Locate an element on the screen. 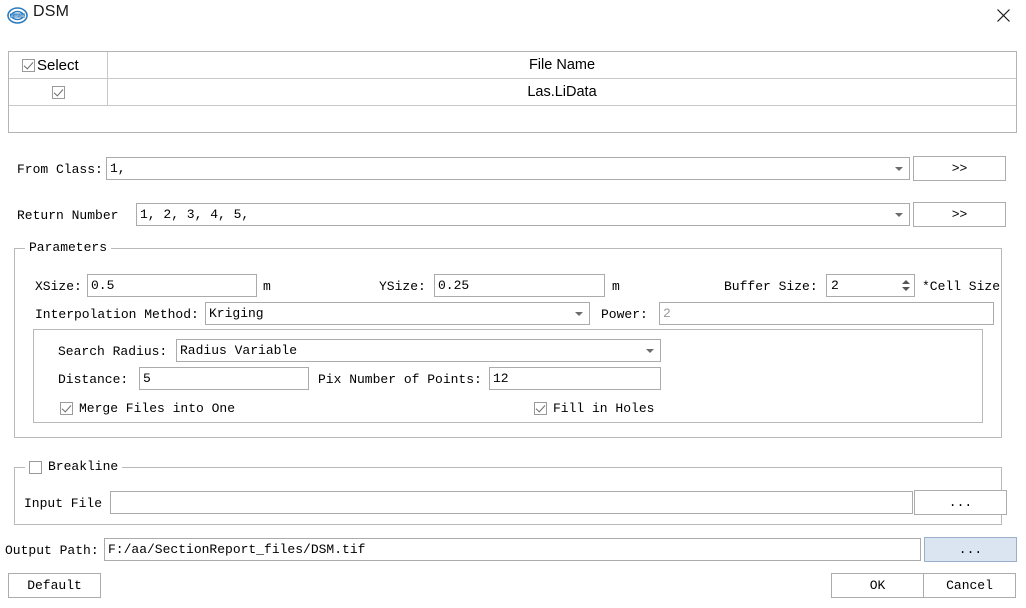 The height and width of the screenshot is (608, 1026). pix-number-of-points-label: Pix Number of Points: is located at coordinates (400, 379).